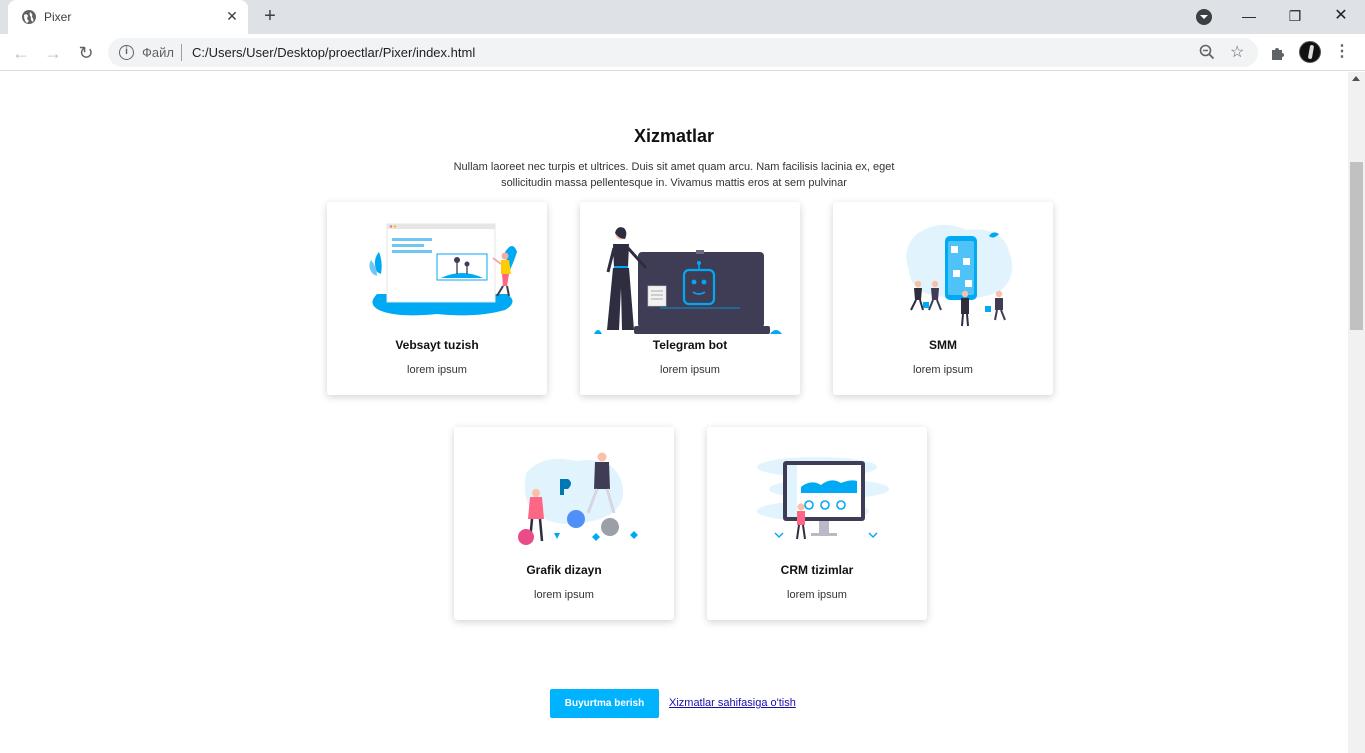 The image size is (1365, 753). What do you see at coordinates (158, 52) in the screenshot?
I see `file-scheme-label: Файл` at bounding box center [158, 52].